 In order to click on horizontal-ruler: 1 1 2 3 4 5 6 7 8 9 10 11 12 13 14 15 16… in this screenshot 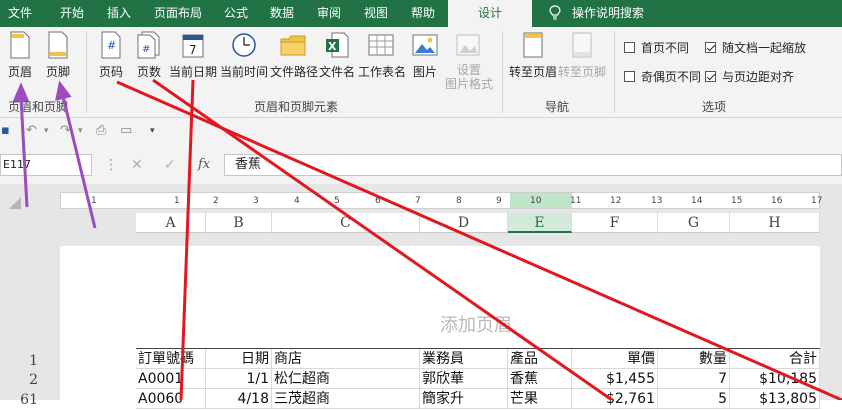, I will do `click(441, 200)`.